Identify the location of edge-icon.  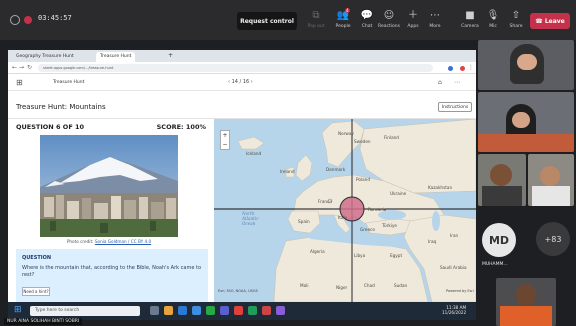
(182, 310).